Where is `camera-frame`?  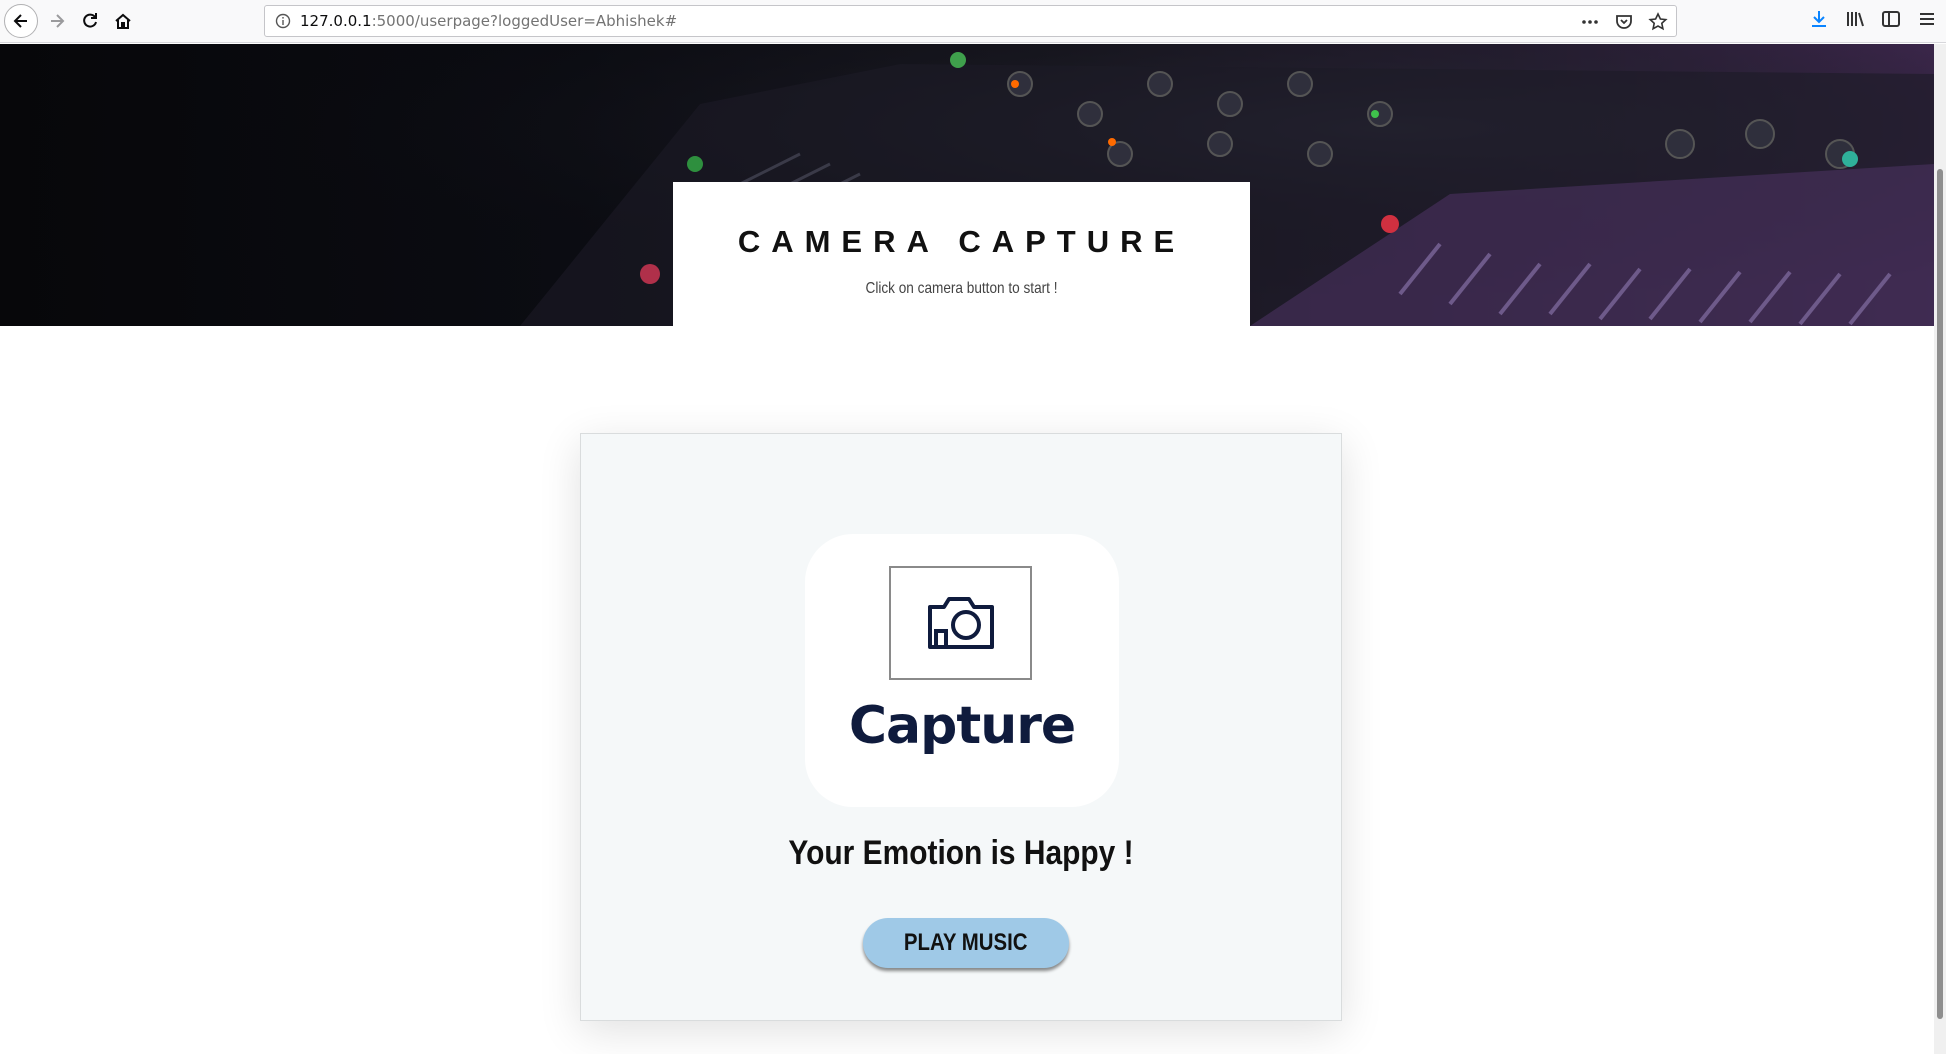 camera-frame is located at coordinates (960, 623).